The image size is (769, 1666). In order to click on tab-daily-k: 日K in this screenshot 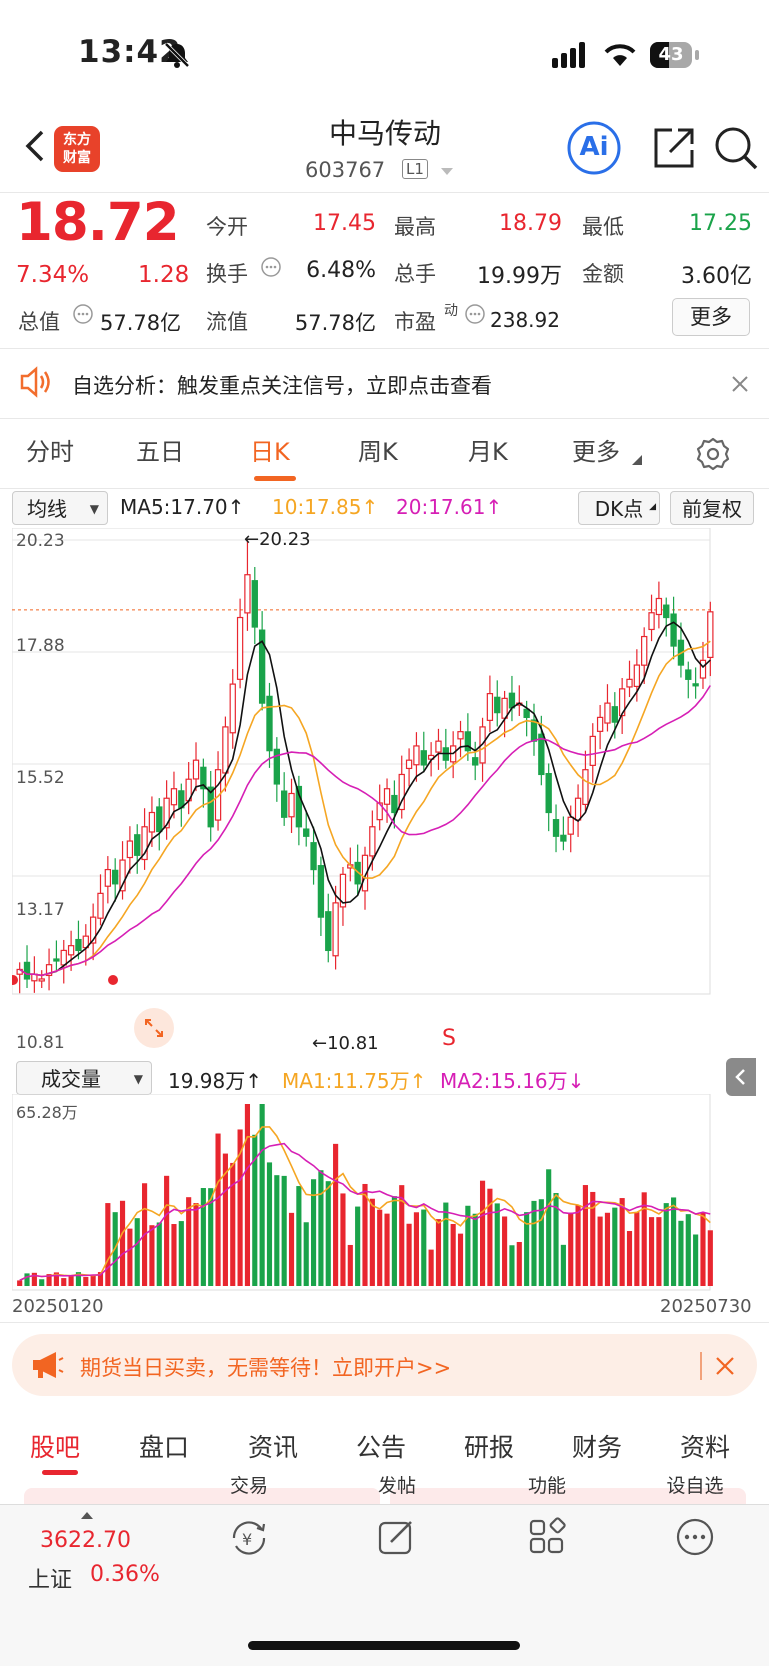, I will do `click(270, 449)`.